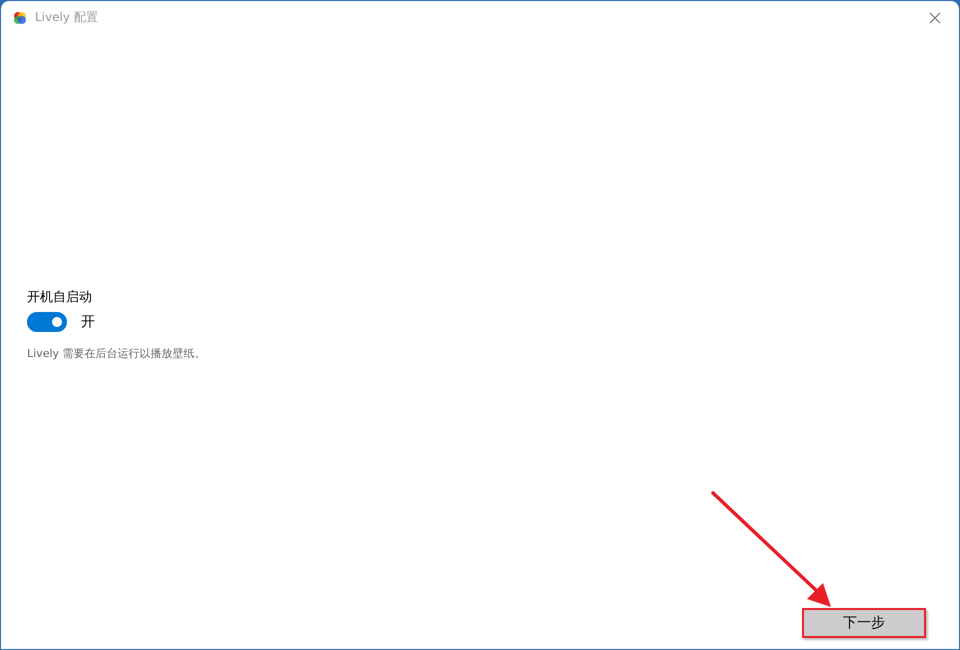 The image size is (960, 650). I want to click on setting-description: Lively 需要在后台运行以播放壁纸。, so click(117, 353).